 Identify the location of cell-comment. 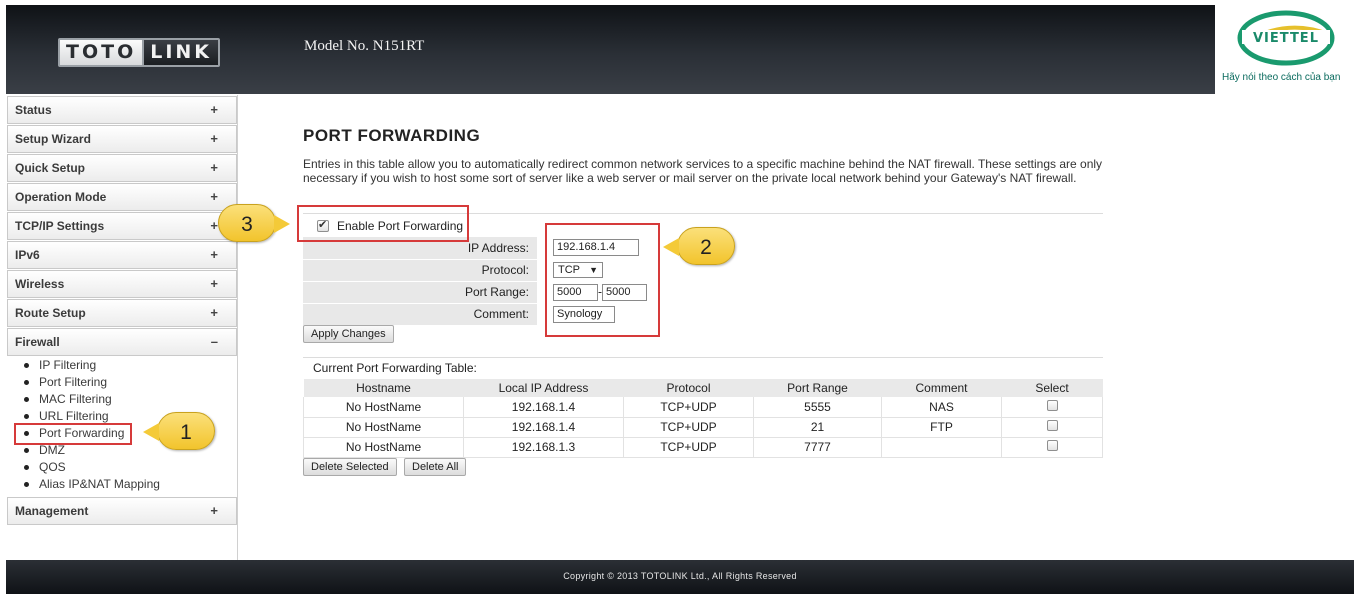
(941, 447).